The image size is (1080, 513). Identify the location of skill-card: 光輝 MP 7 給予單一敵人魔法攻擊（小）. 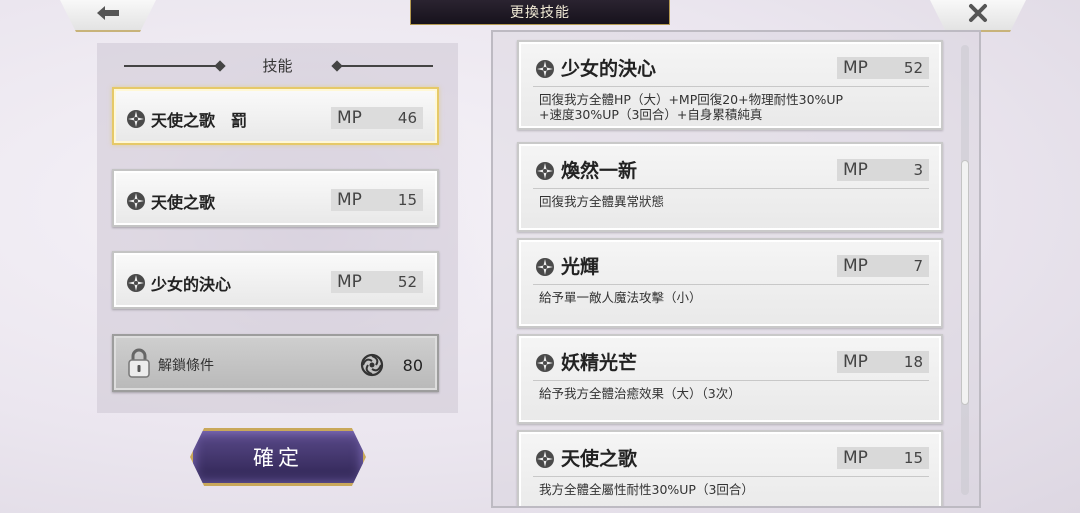
(730, 283).